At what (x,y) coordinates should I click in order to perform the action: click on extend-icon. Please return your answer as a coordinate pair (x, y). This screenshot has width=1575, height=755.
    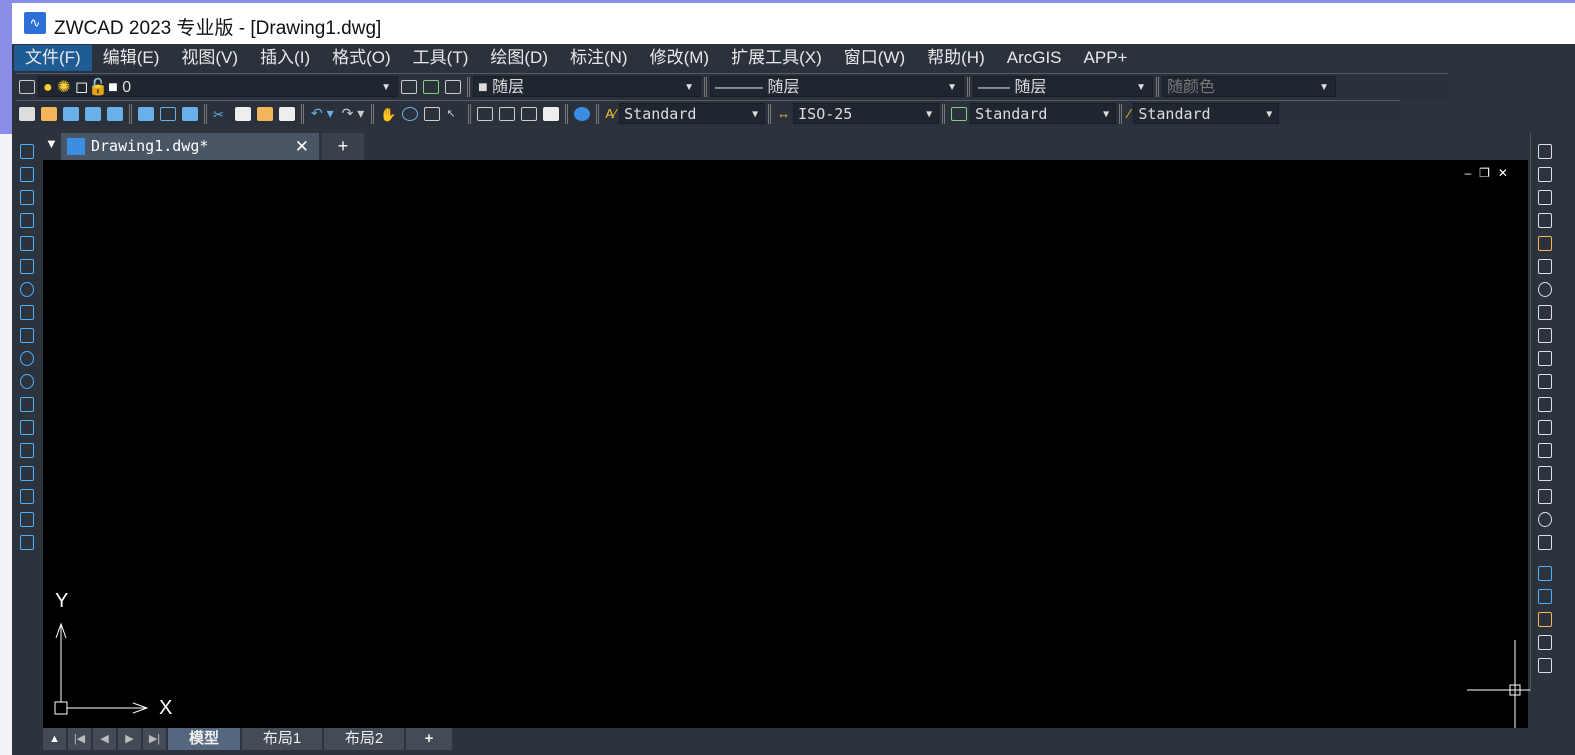
    Looking at the image, I should click on (1544, 381).